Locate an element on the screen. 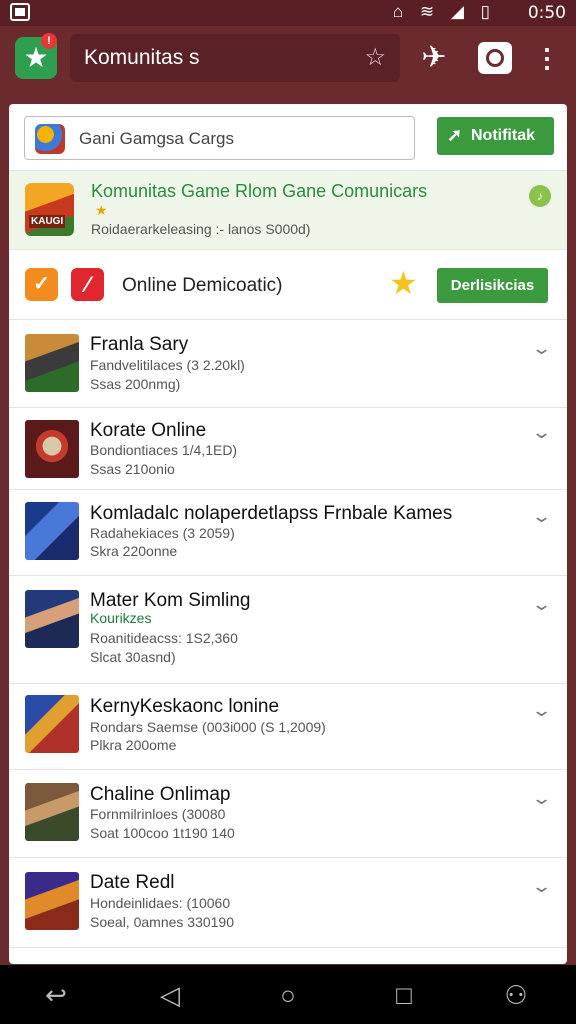 The height and width of the screenshot is (1024, 576). featured-title: Komunitas Game Rlom Gane Comunicars is located at coordinates (259, 191).